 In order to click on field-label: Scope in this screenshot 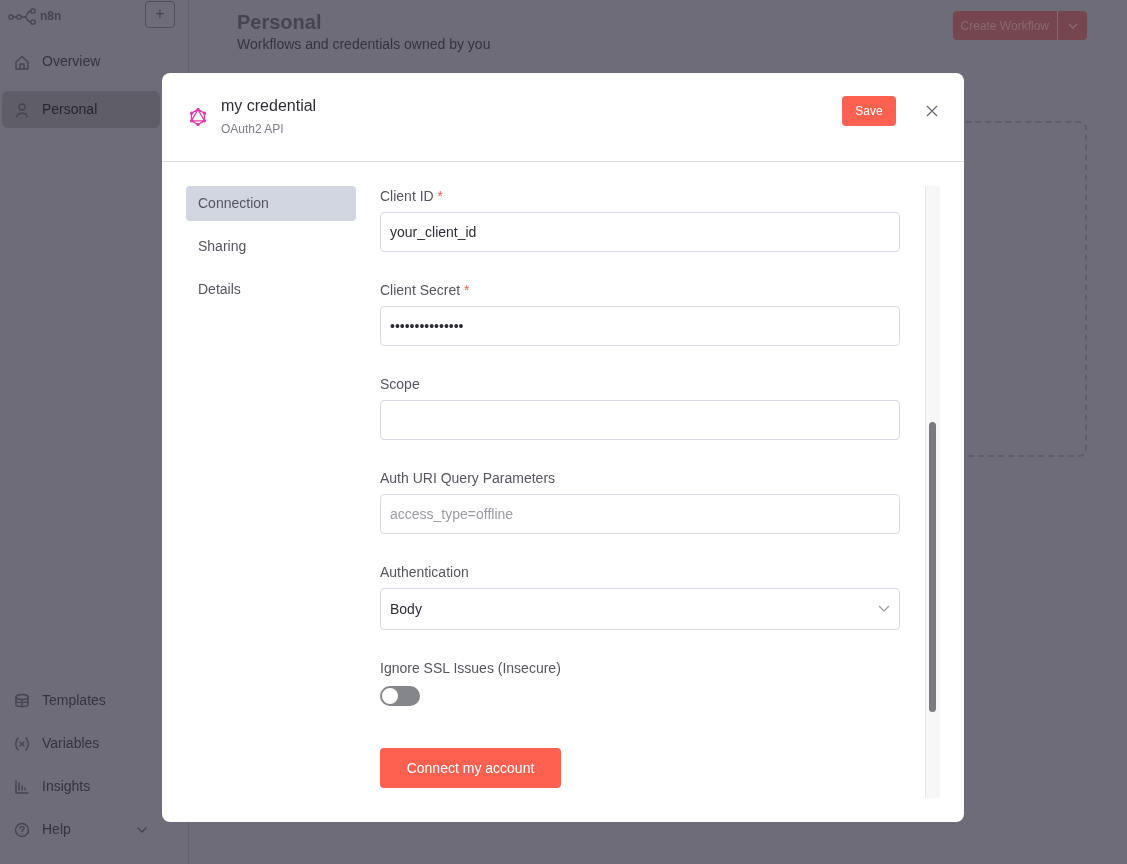, I will do `click(400, 384)`.